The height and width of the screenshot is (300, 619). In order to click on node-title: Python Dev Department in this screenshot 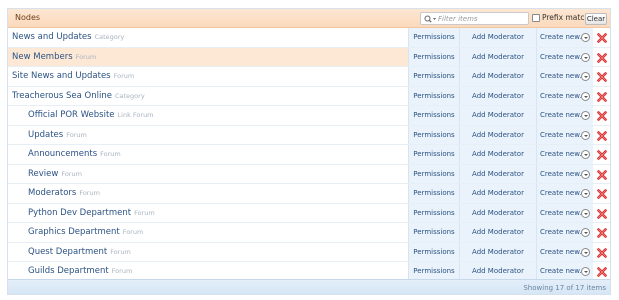, I will do `click(79, 213)`.